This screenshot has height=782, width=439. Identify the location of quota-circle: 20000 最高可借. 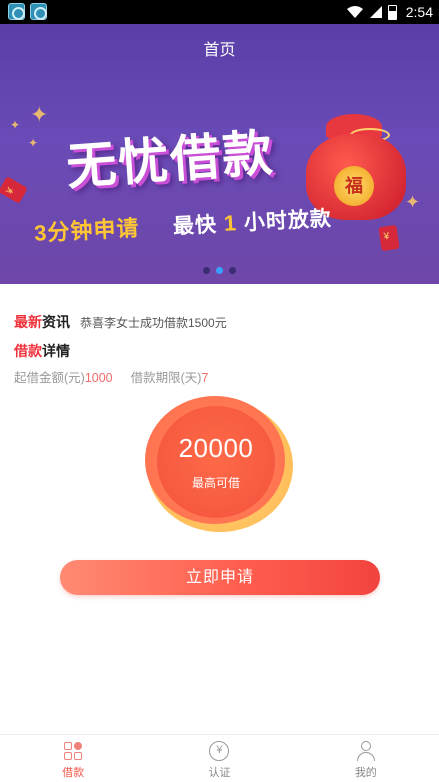
(220, 466).